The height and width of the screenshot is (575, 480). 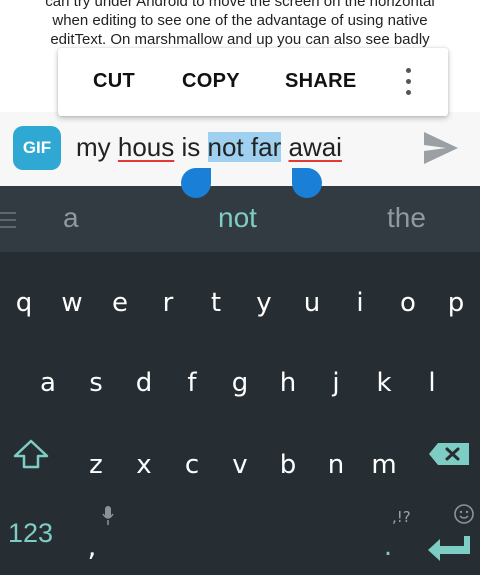 What do you see at coordinates (408, 82) in the screenshot?
I see `more-vert-icon` at bounding box center [408, 82].